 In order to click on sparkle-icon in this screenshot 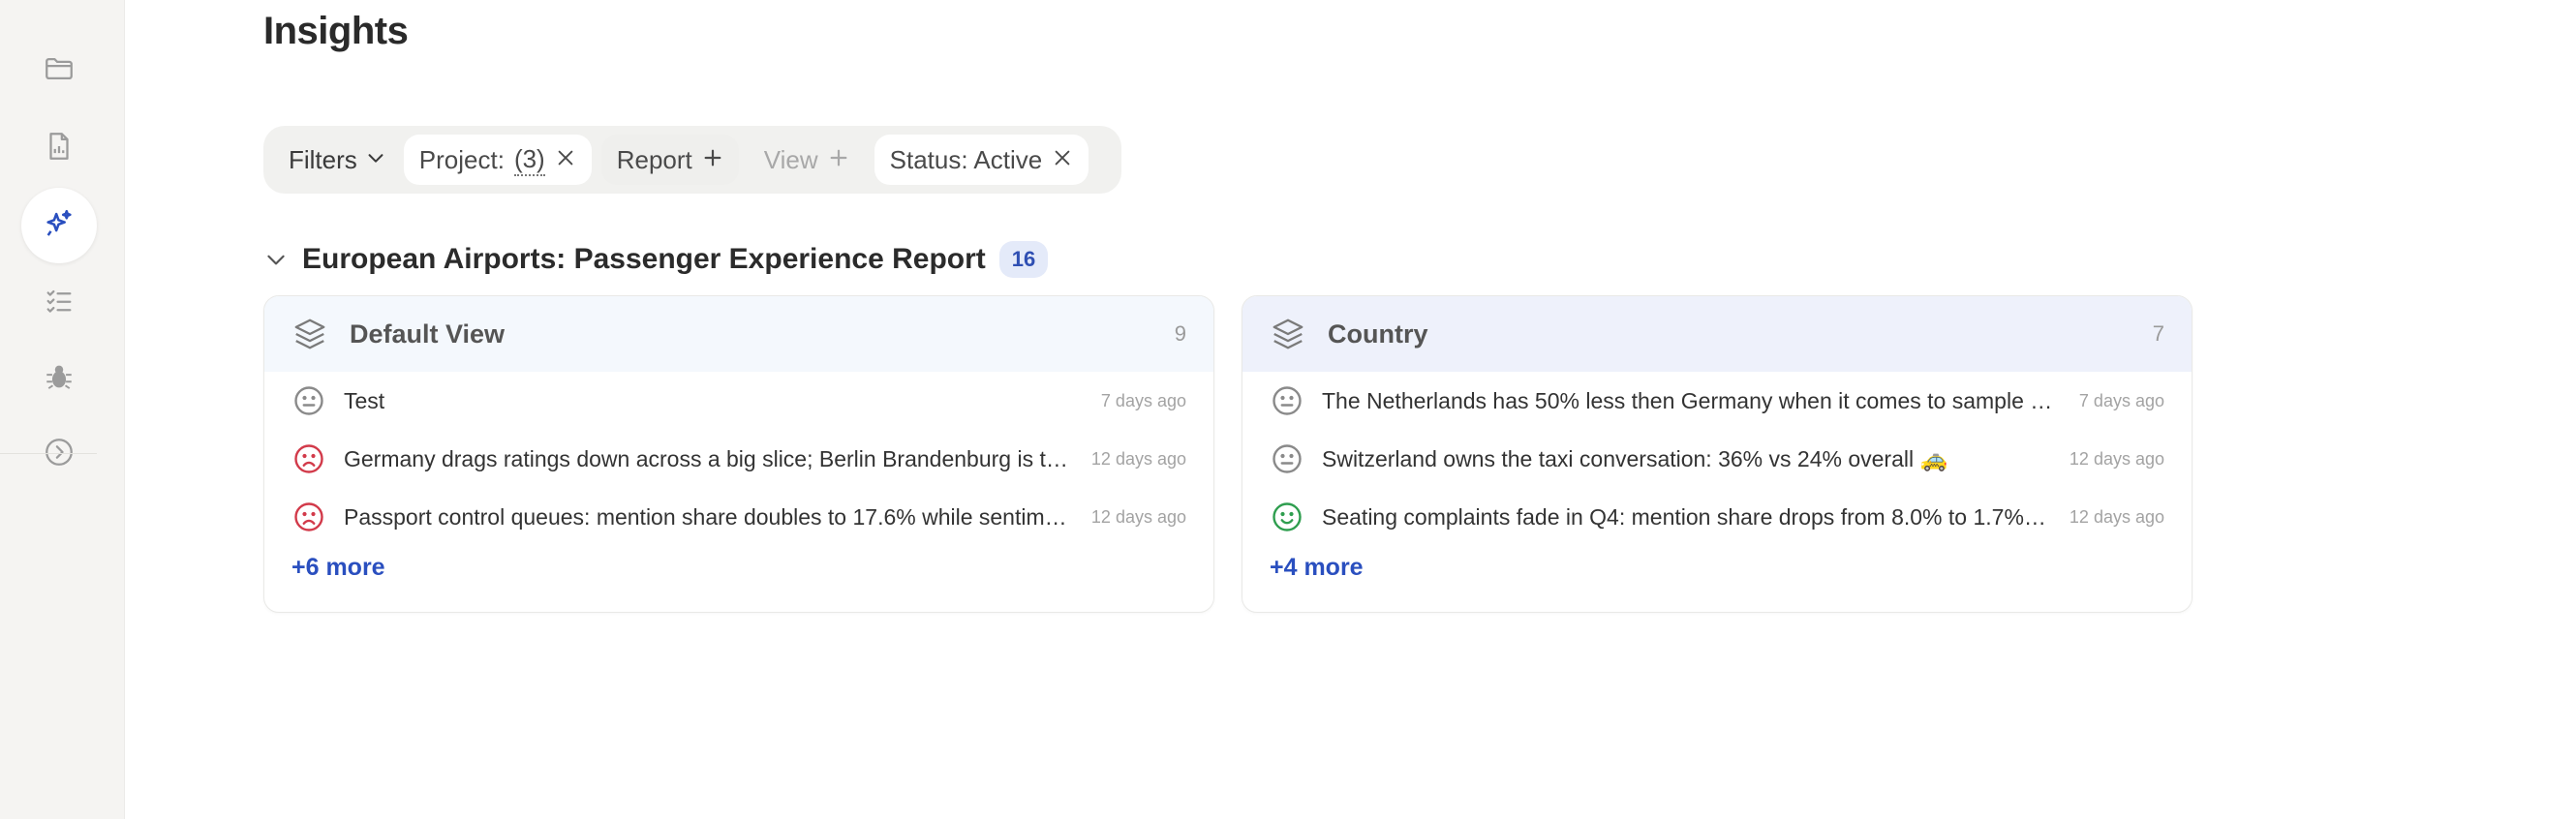, I will do `click(59, 226)`.